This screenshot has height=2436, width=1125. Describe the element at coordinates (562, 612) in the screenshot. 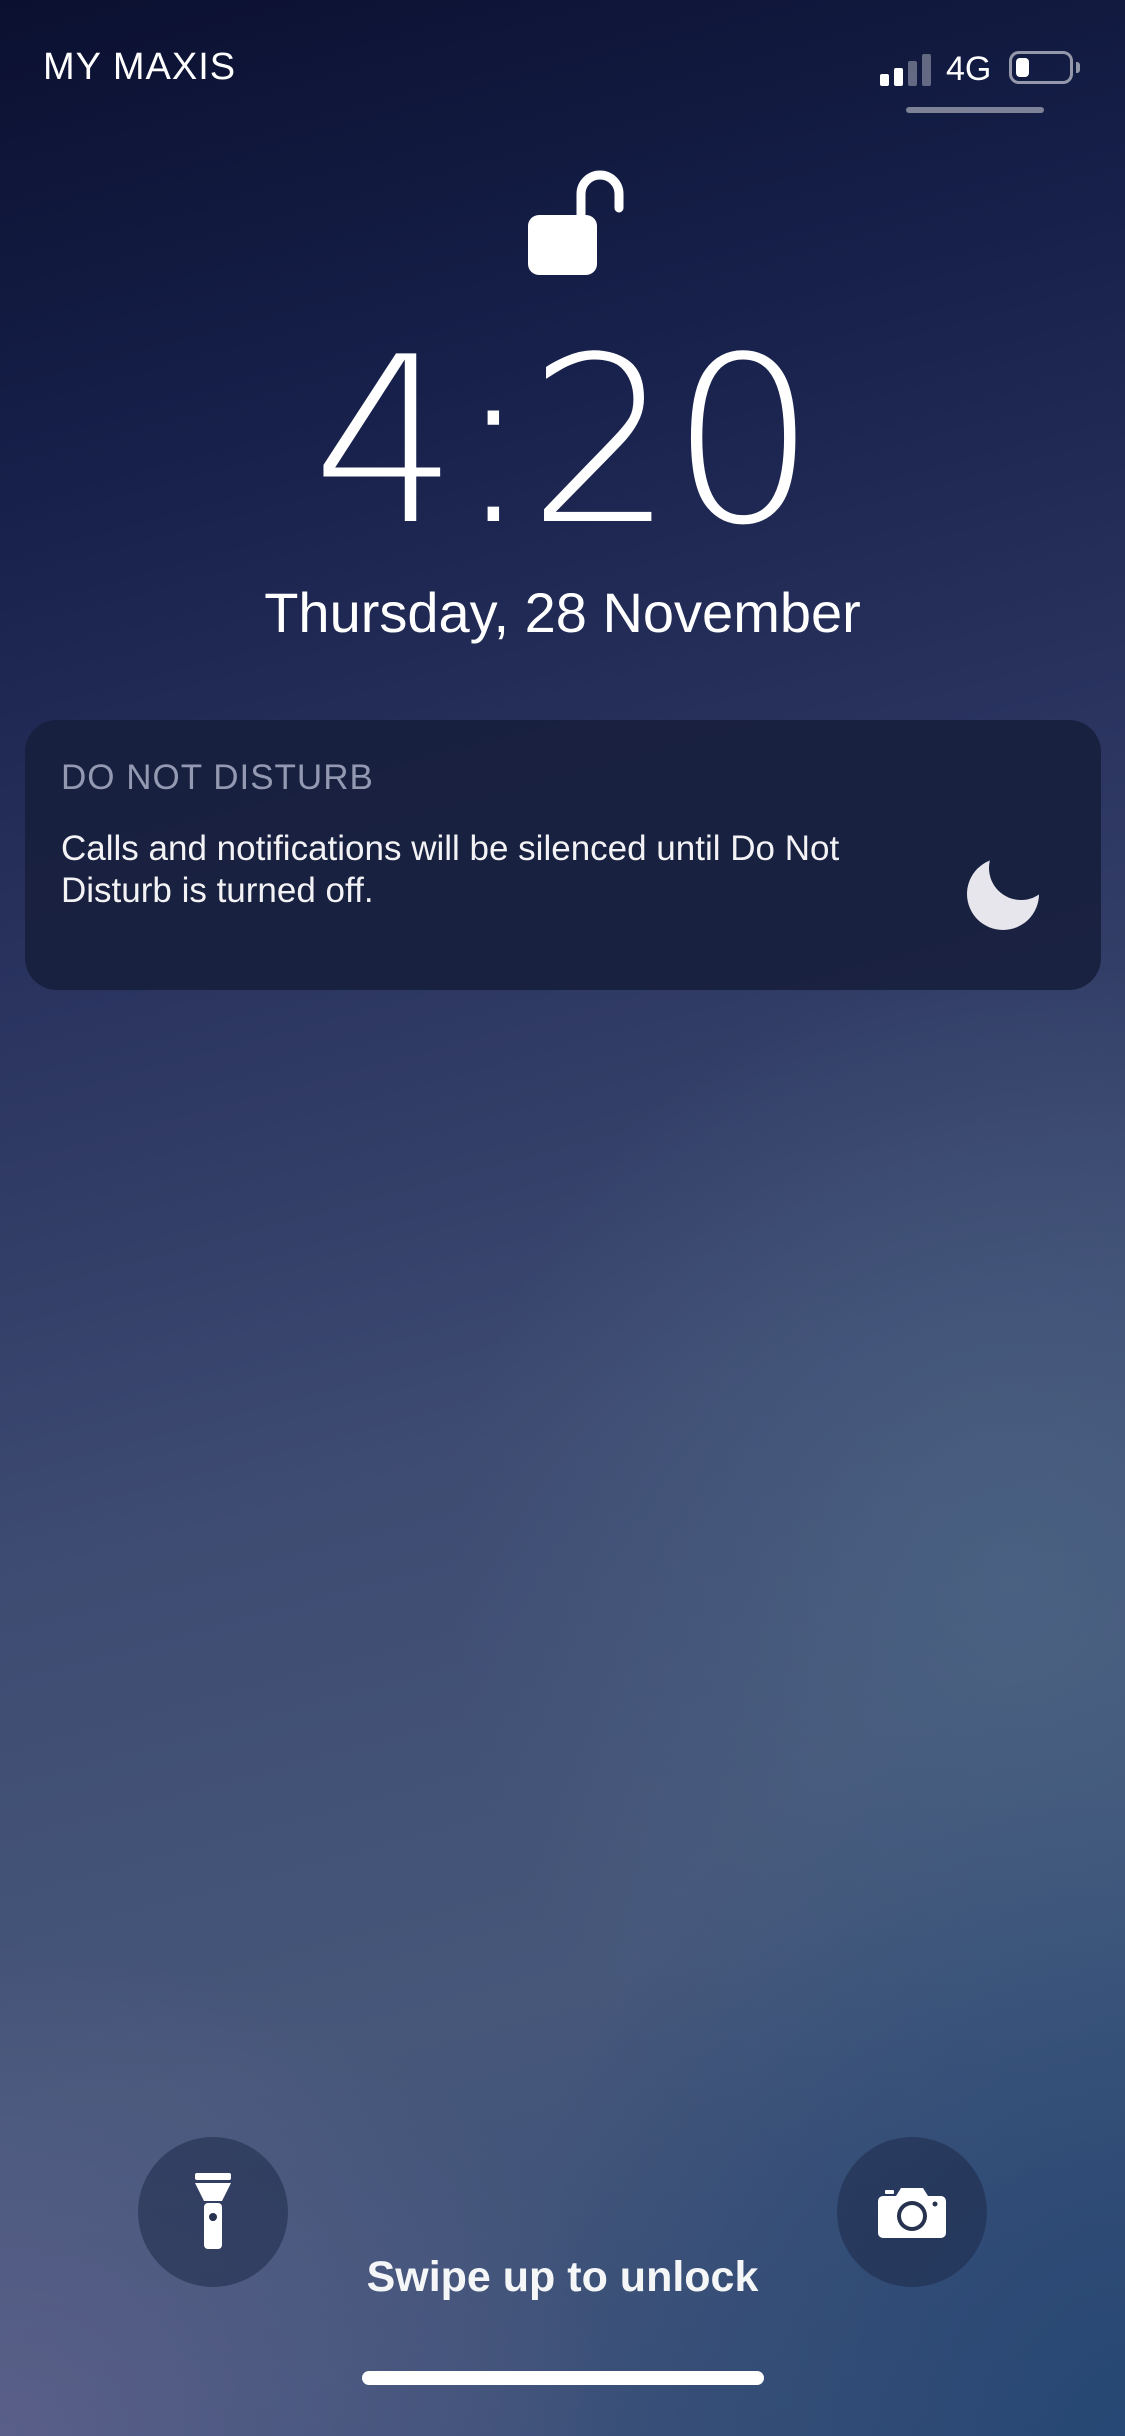

I see `clock-date: Thursday, 28 November` at that location.